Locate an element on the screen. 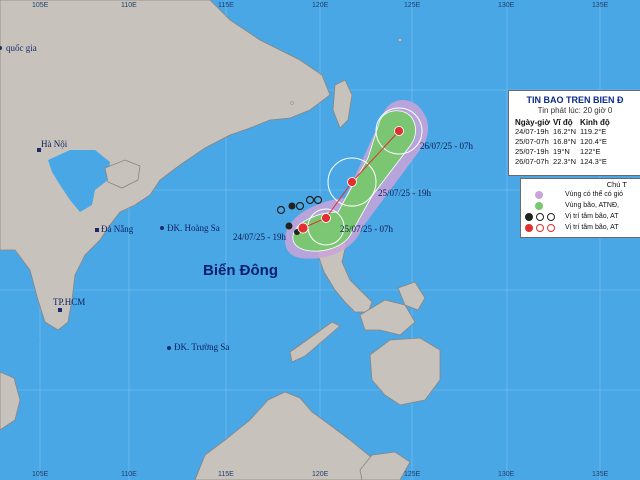 Image resolution: width=640 pixels, height=480 pixels. table-row: 26/07-07h 22.3°N 124.3°E is located at coordinates (564, 162).